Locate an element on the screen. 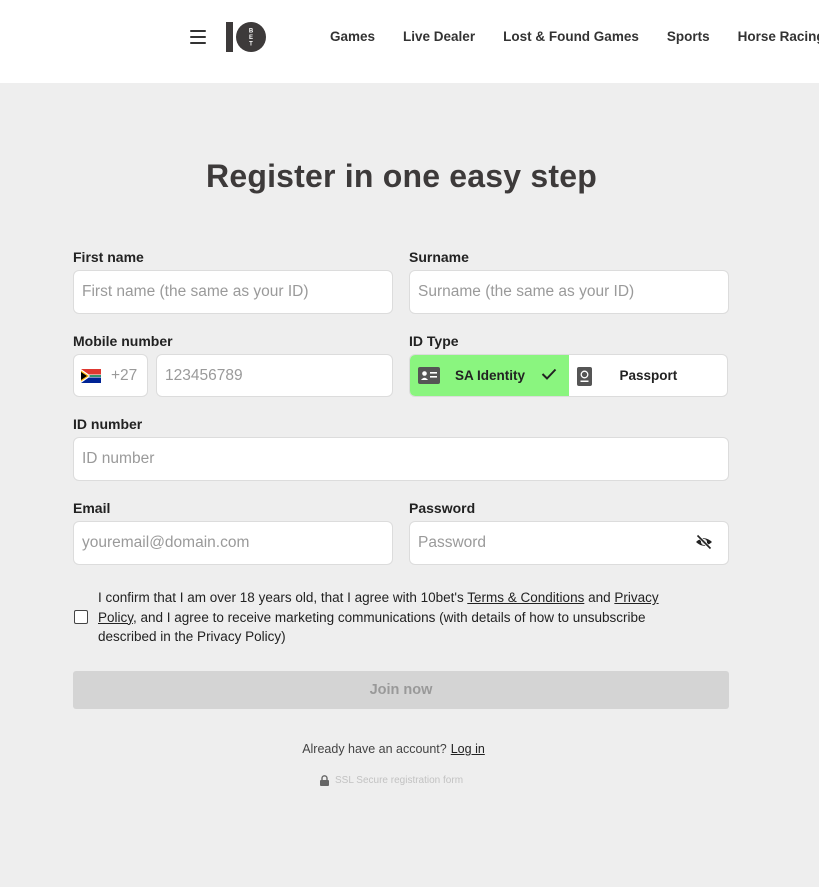 This screenshot has height=887, width=819. first-name-input is located at coordinates (233, 292).